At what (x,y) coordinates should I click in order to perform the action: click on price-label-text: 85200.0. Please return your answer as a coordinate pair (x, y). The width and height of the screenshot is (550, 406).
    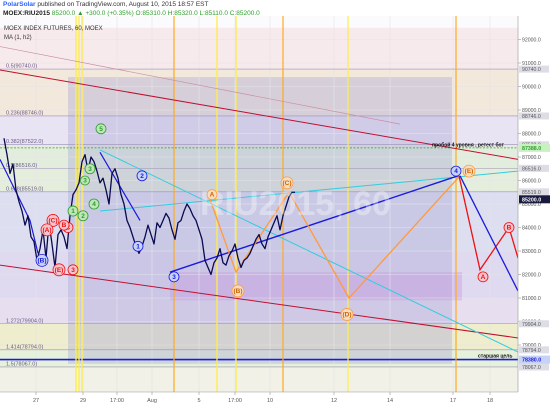
    Looking at the image, I should click on (531, 200).